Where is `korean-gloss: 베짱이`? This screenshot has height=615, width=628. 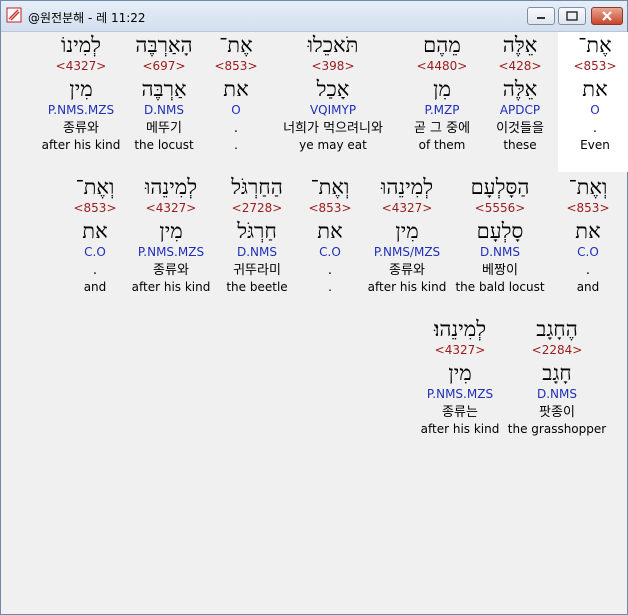 korean-gloss: 베짱이 is located at coordinates (500, 270).